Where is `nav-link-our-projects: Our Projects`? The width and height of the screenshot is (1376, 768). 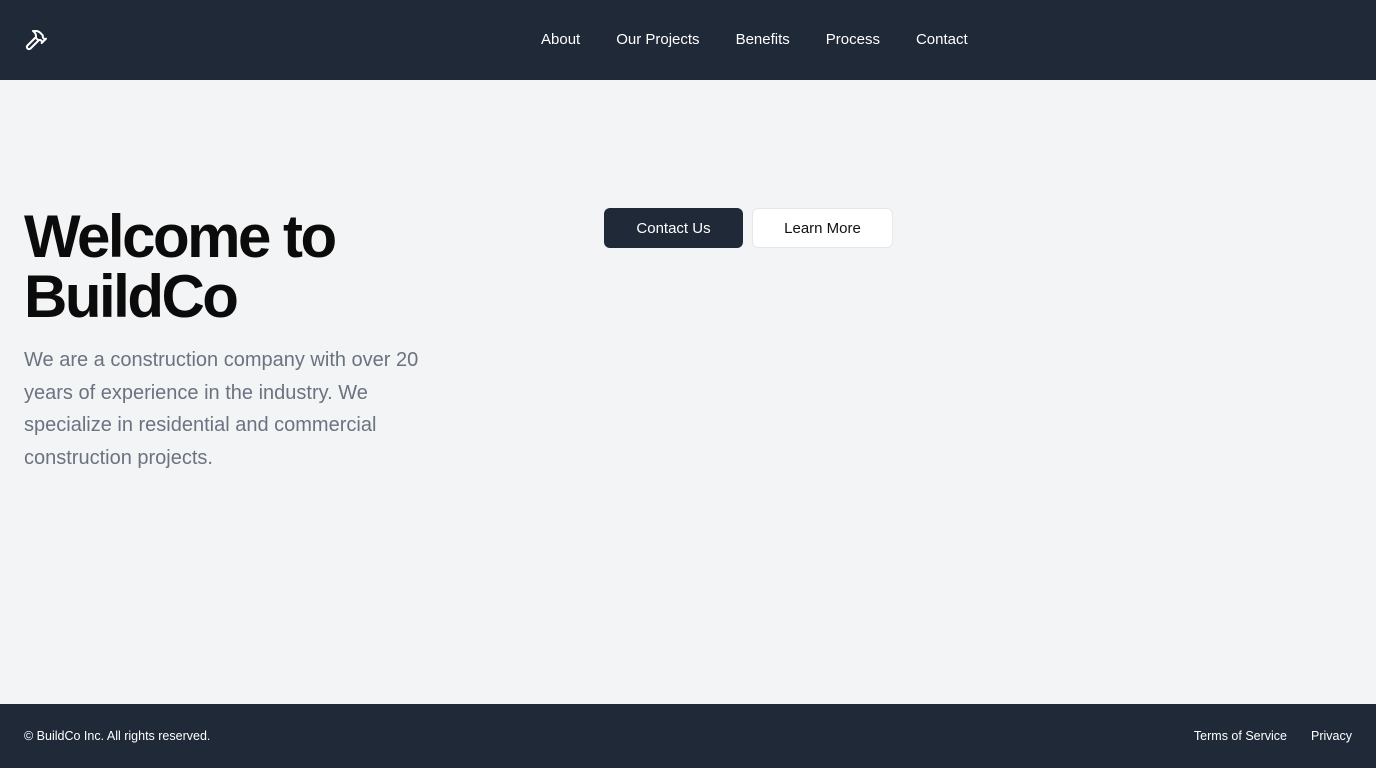 nav-link-our-projects: Our Projects is located at coordinates (657, 40).